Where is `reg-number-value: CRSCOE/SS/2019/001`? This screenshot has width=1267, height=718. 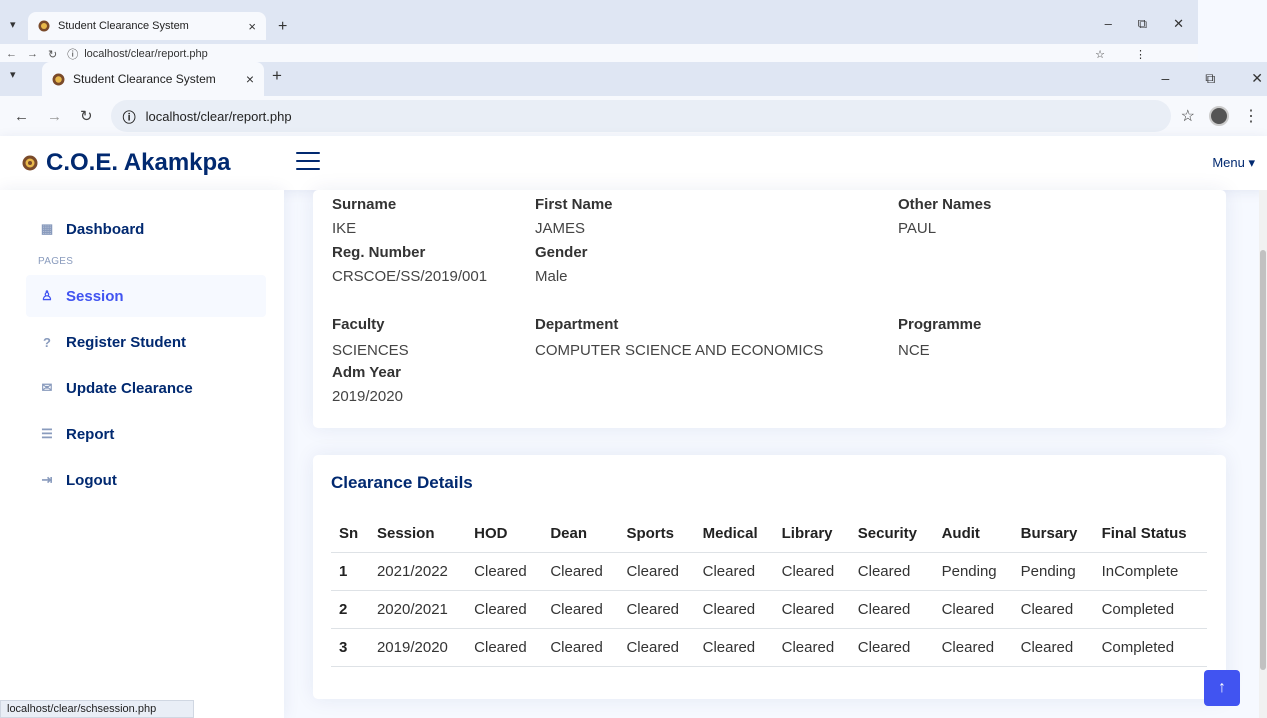 reg-number-value: CRSCOE/SS/2019/001 is located at coordinates (410, 276).